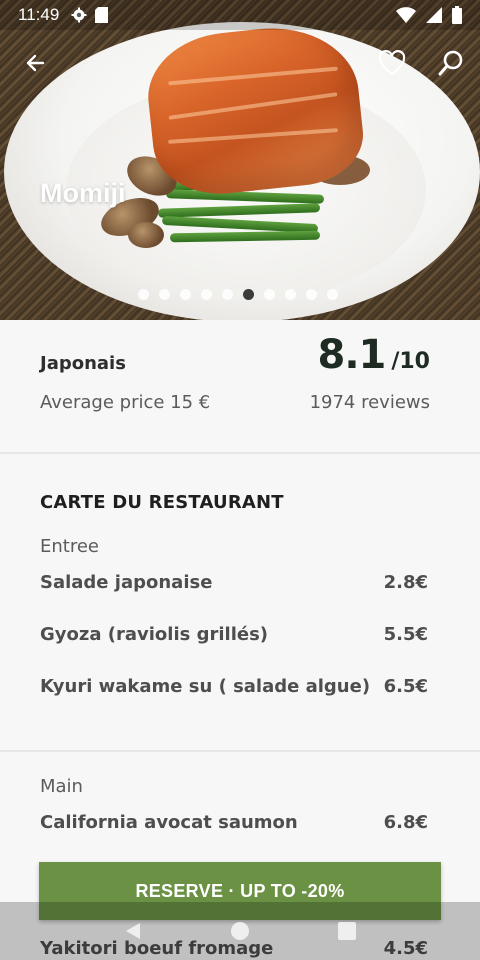  Describe the element at coordinates (234, 582) in the screenshot. I see `menu-item: Salade japonaise 2.8€` at that location.